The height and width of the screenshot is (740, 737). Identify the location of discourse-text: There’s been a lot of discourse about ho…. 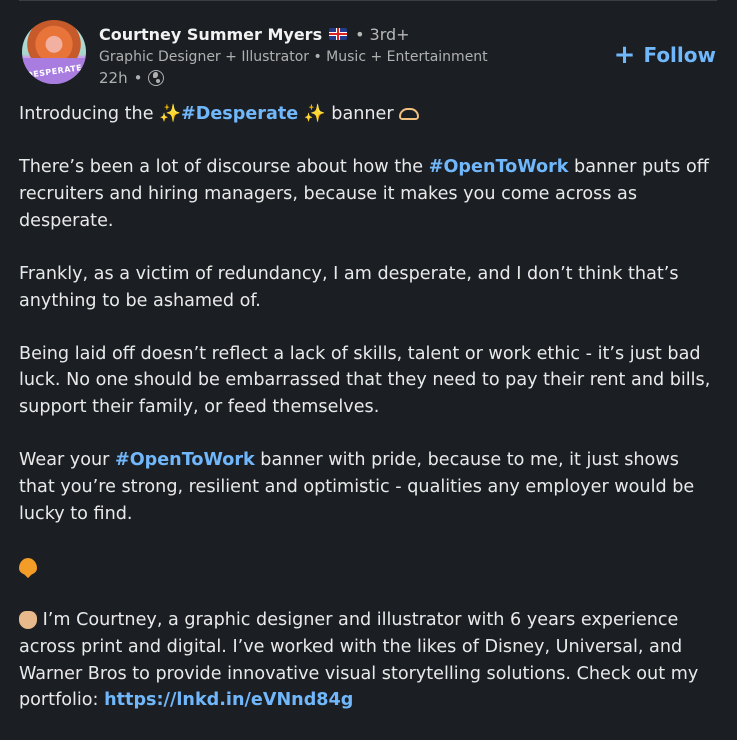
(224, 167).